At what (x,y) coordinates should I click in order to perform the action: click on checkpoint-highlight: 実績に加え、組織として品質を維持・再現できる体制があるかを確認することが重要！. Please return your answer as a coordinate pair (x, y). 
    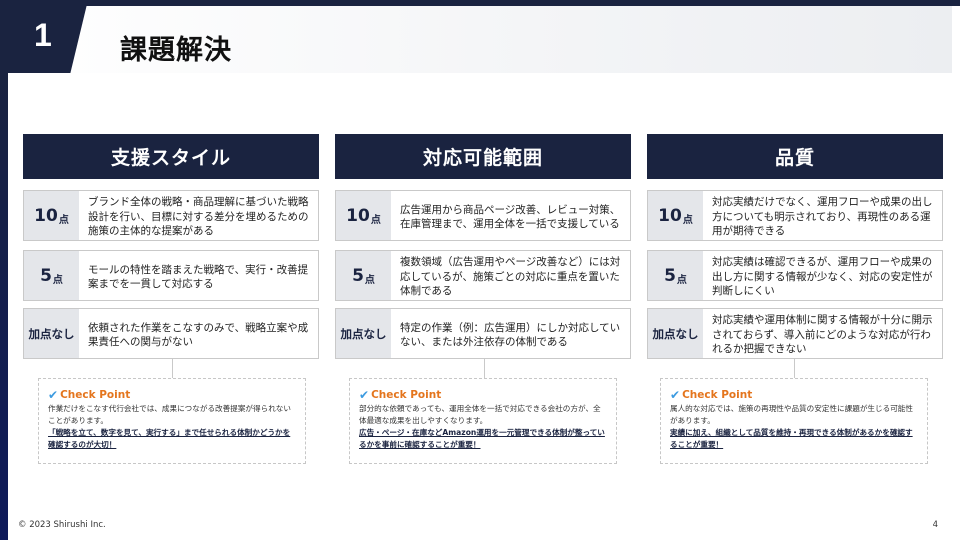
    Looking at the image, I should click on (791, 438).